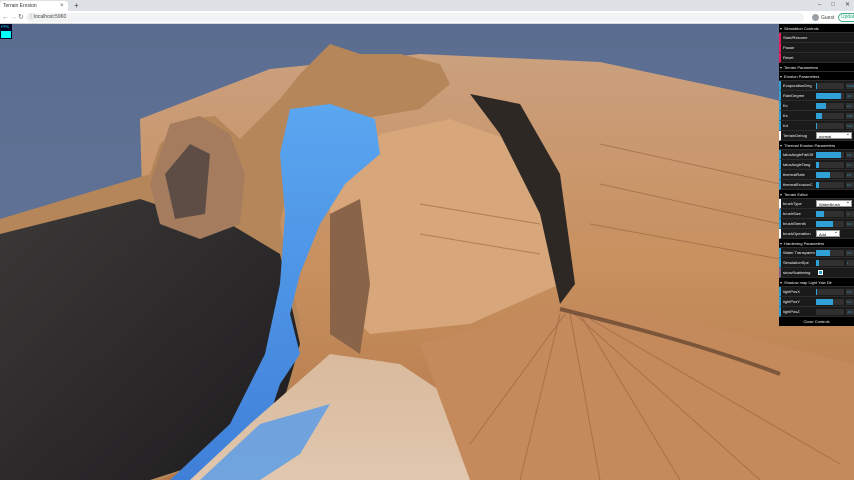  What do you see at coordinates (850, 96) in the screenshot?
I see `number-input: 4.5` at bounding box center [850, 96].